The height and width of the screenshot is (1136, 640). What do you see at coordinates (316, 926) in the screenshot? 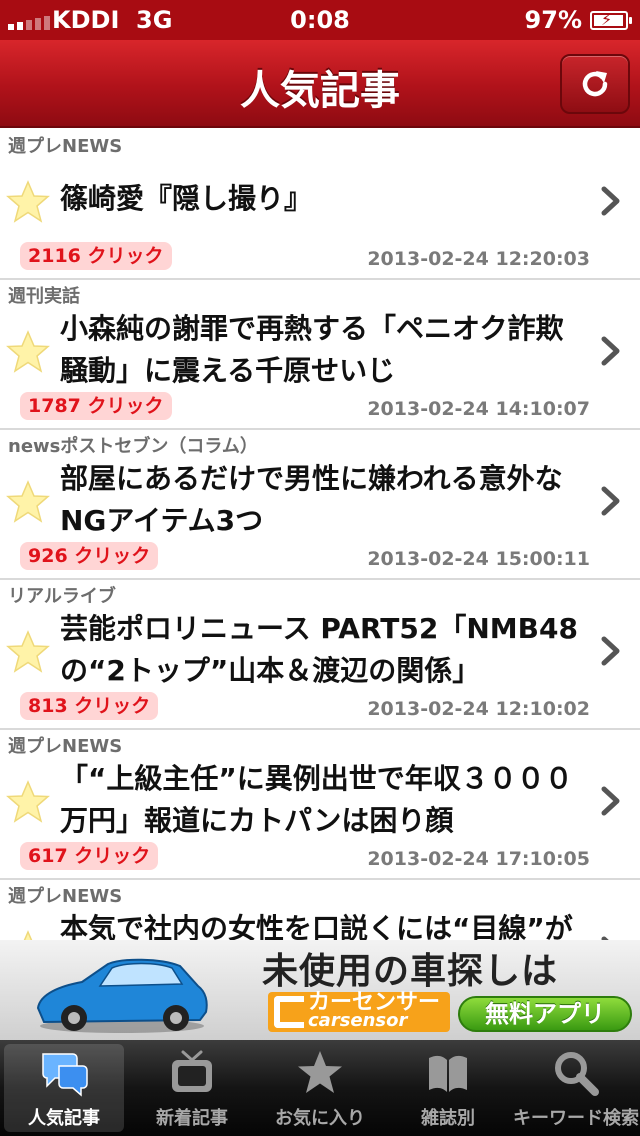
I see `article-title: 本気で社内の女性を口説くには“目線”が` at bounding box center [316, 926].